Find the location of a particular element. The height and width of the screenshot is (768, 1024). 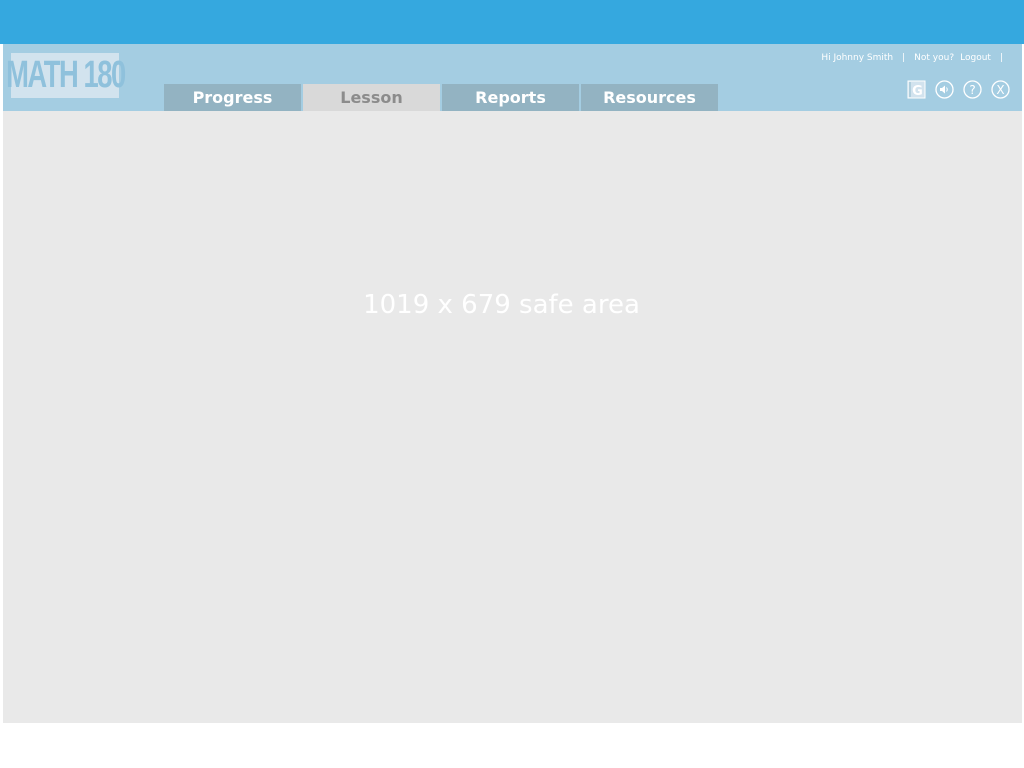

tab-label: Lesson is located at coordinates (371, 97).